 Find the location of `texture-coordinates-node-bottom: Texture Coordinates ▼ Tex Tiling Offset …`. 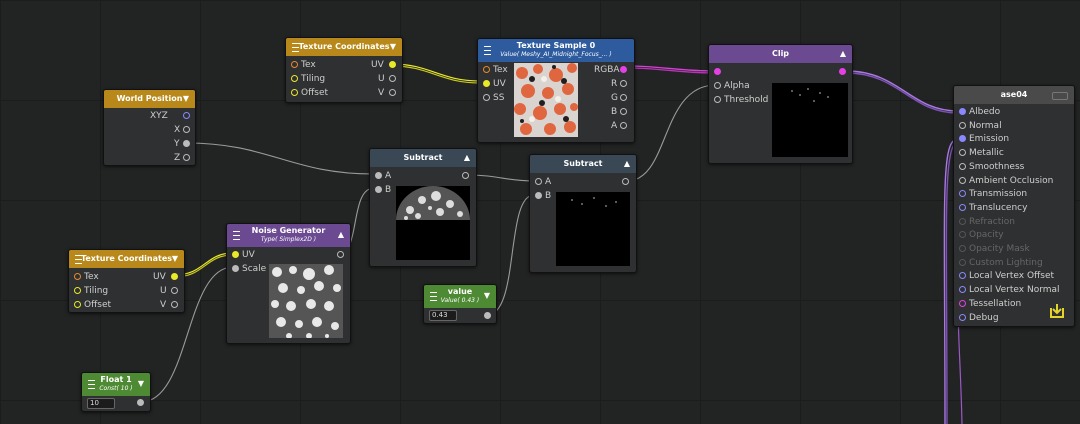

texture-coordinates-node-bottom: Texture Coordinates ▼ Tex Tiling Offset … is located at coordinates (126, 281).